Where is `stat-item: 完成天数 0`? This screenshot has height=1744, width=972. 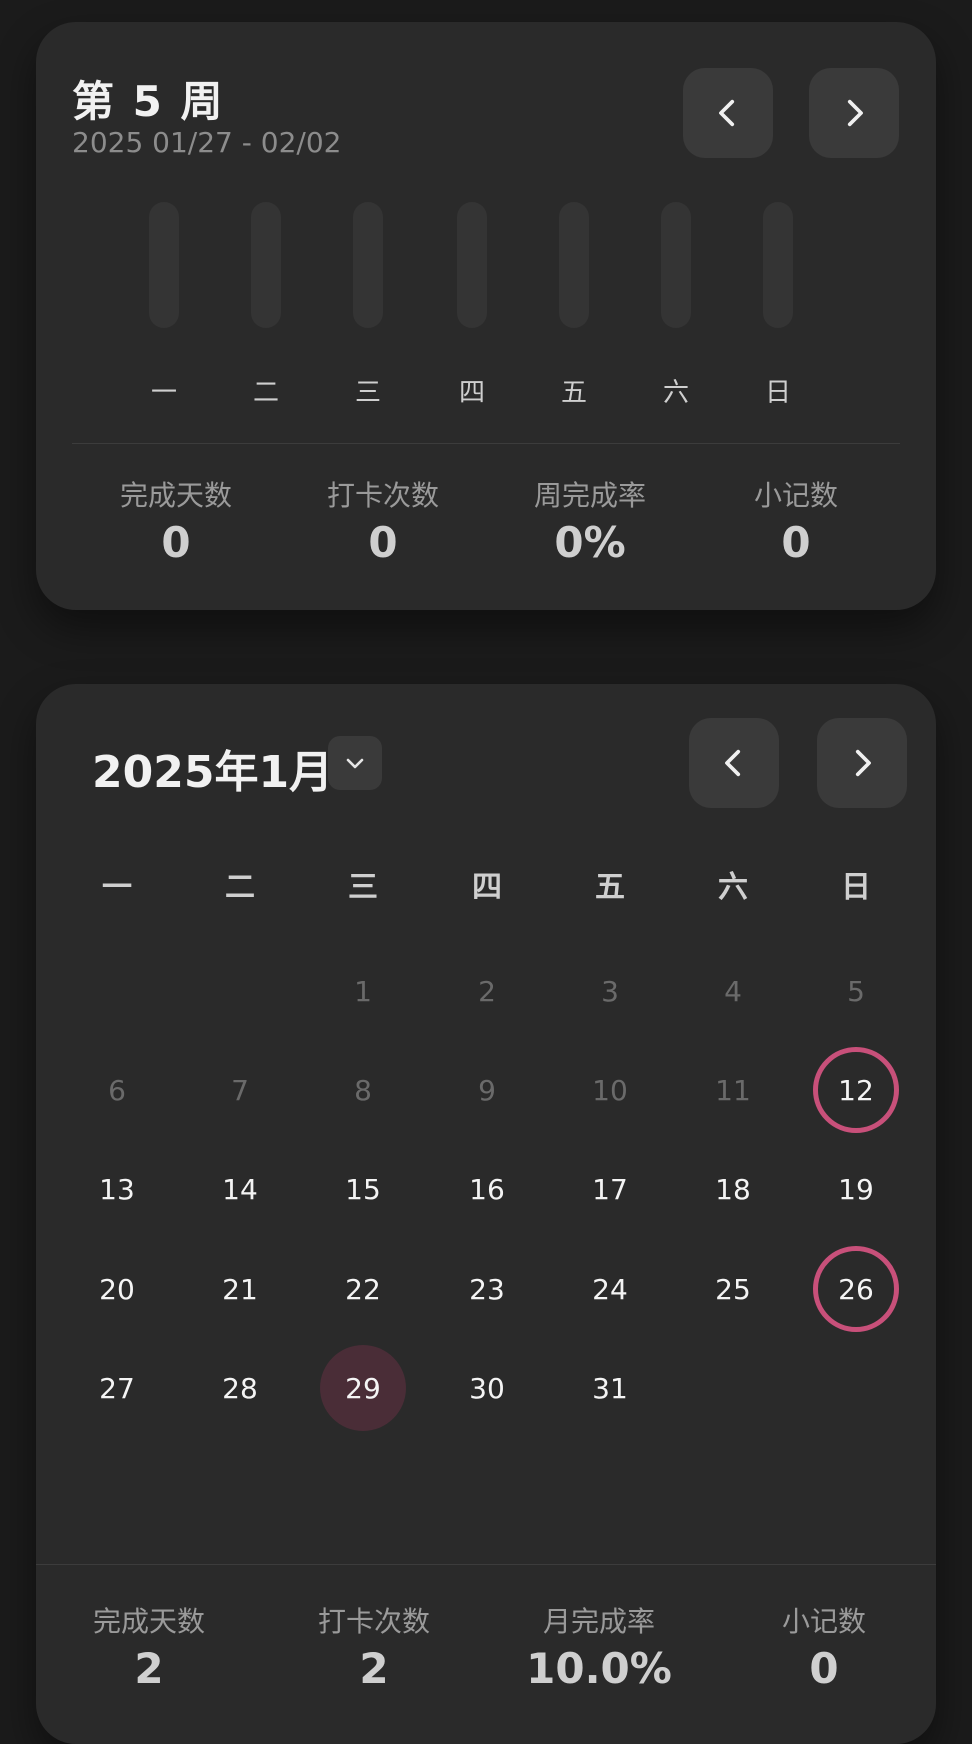 stat-item: 完成天数 0 is located at coordinates (176, 520).